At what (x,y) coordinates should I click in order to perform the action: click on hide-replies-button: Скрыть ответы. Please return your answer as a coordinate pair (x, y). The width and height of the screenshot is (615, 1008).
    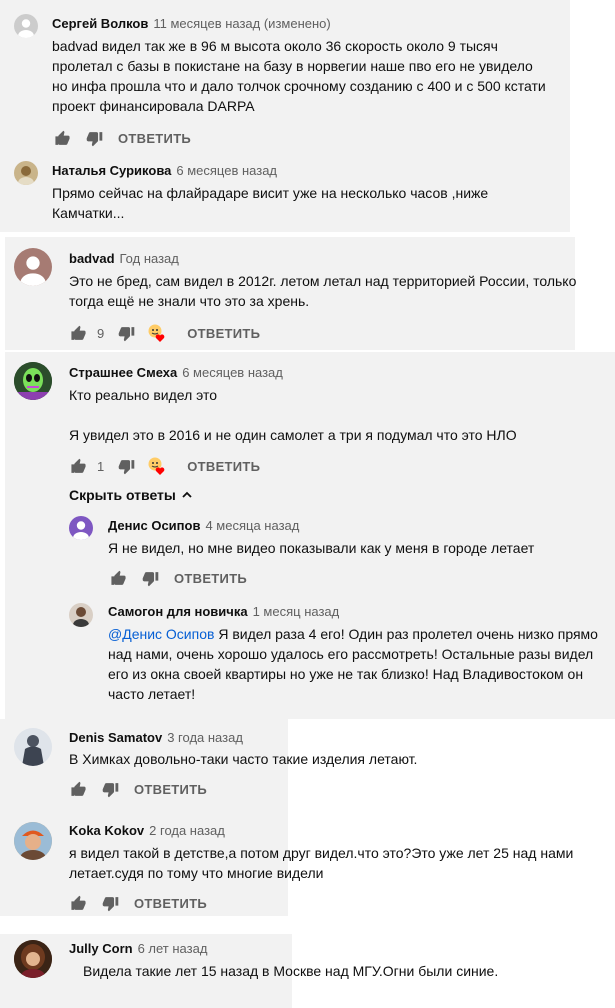
    Looking at the image, I should click on (131, 495).